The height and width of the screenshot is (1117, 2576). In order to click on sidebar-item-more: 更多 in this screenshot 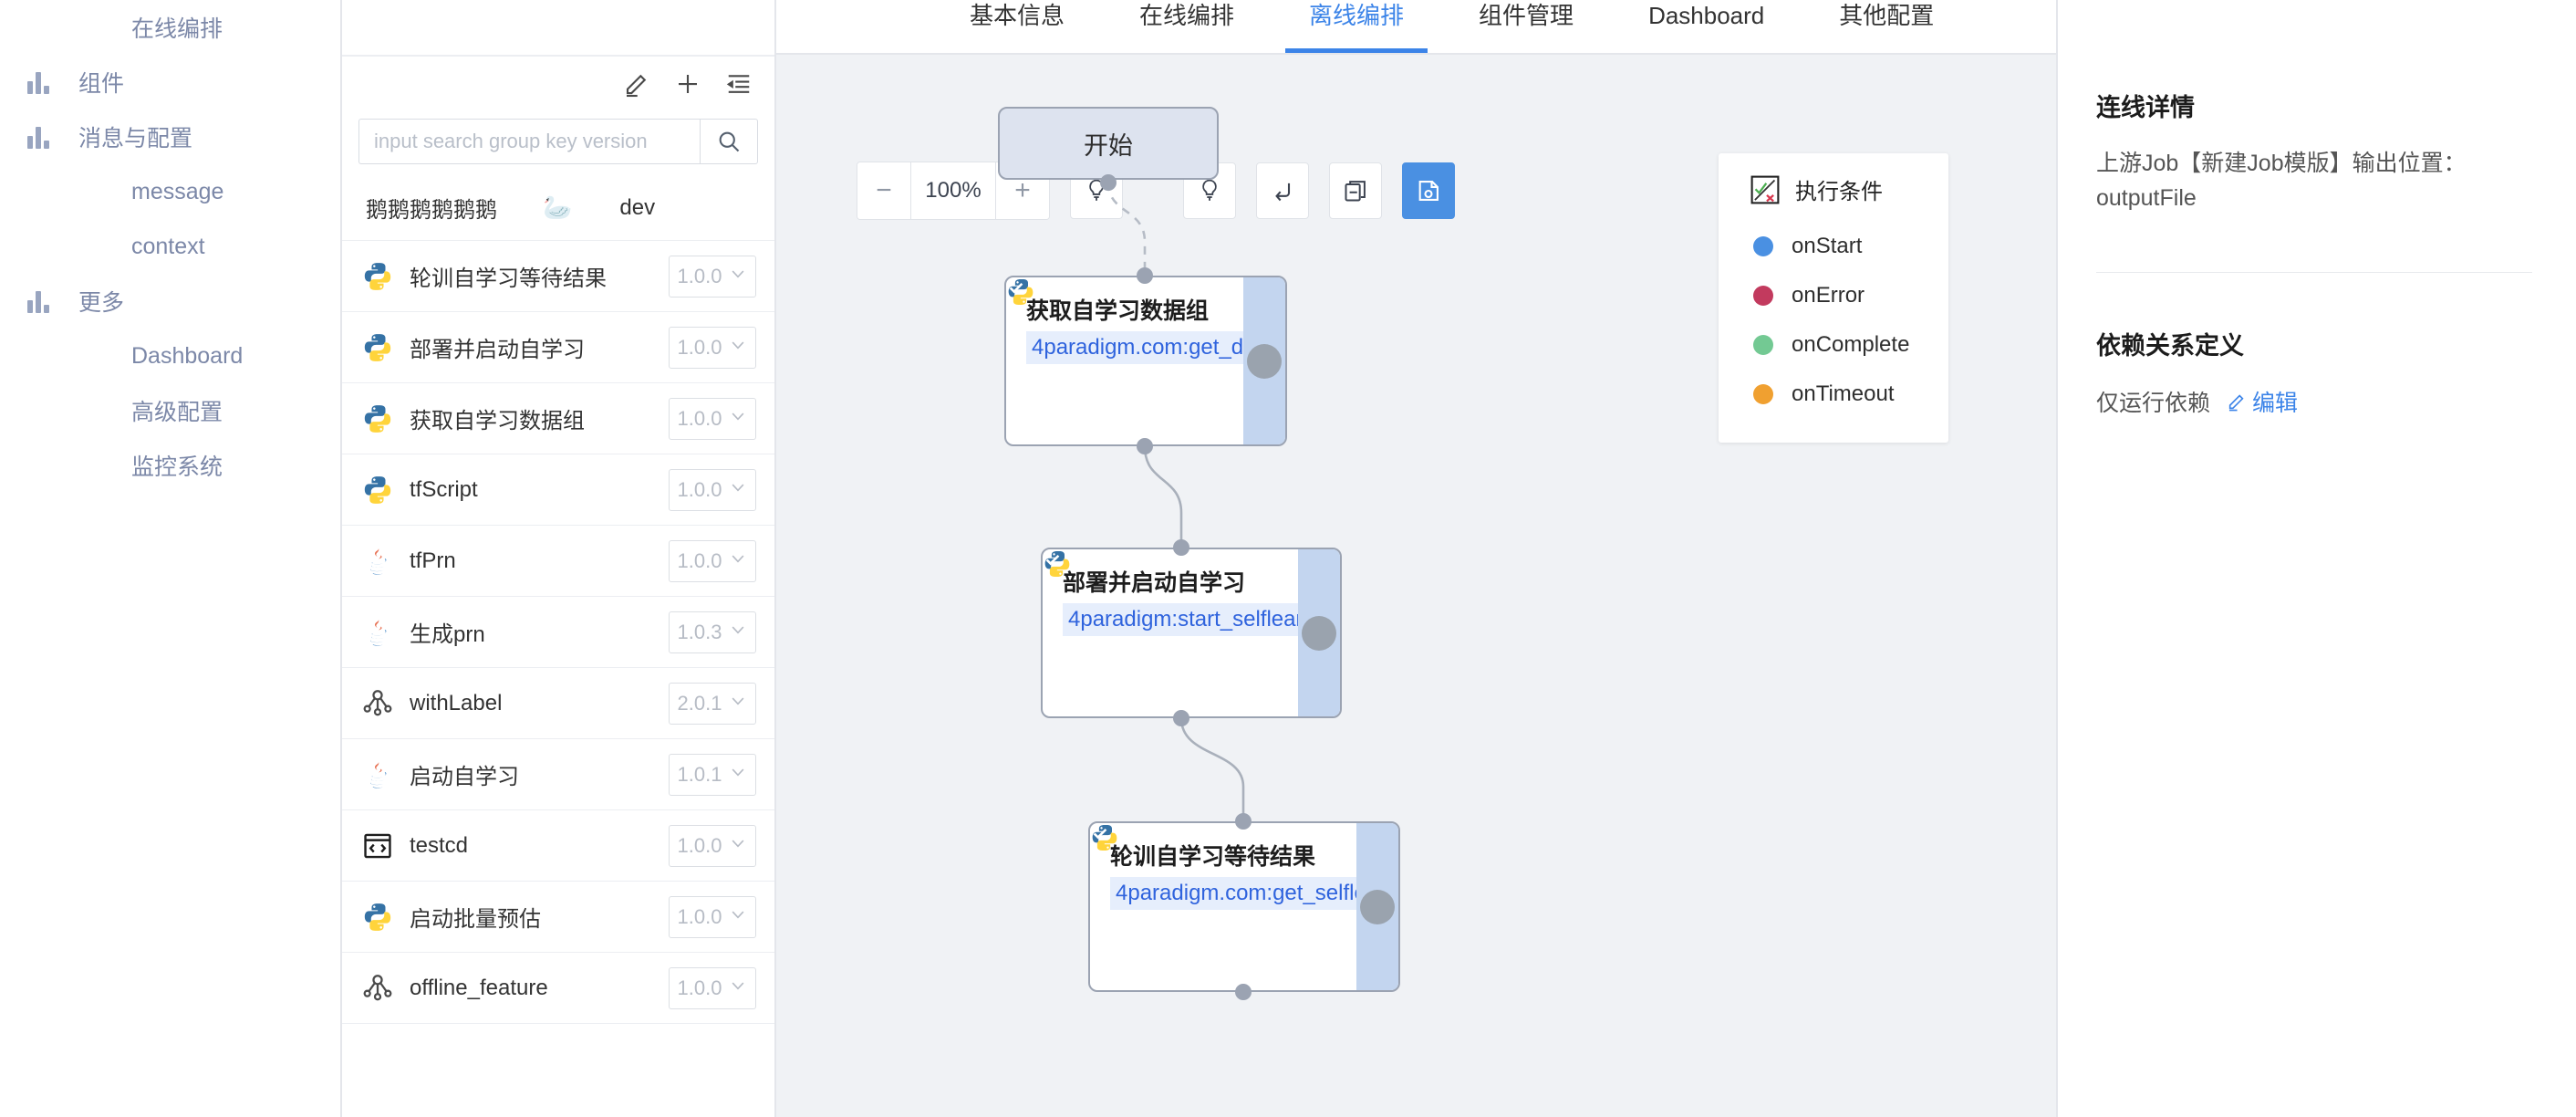, I will do `click(170, 301)`.